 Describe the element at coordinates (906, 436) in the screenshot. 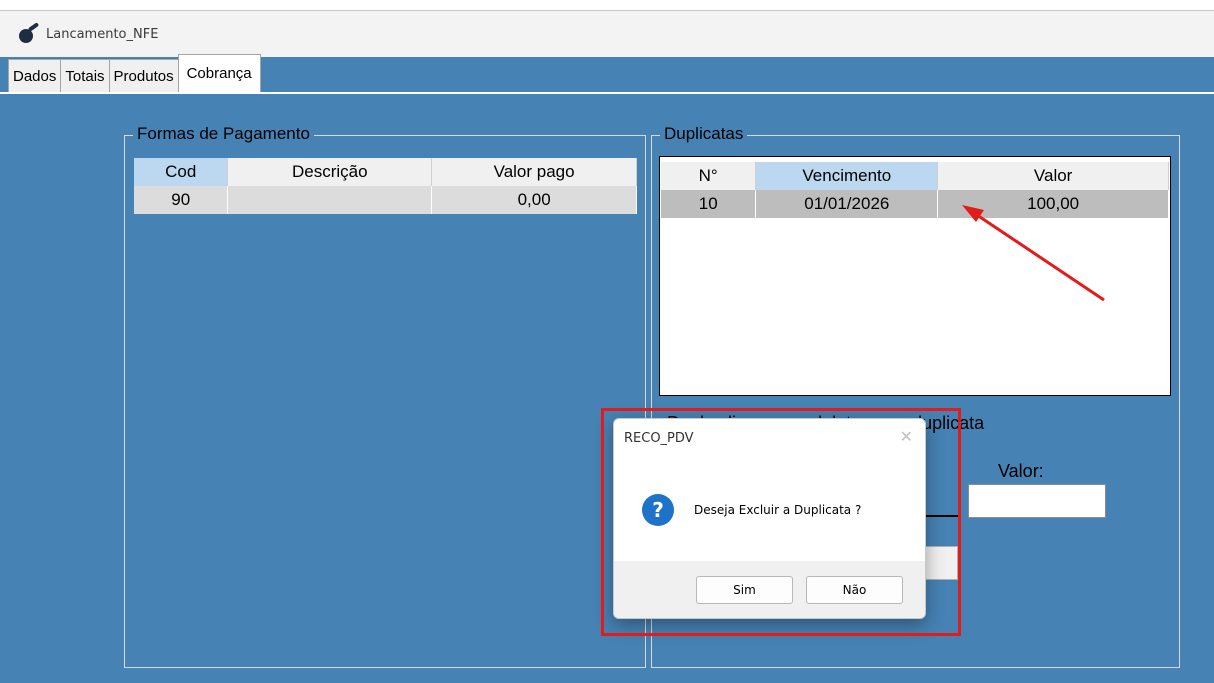

I see `close-icon: ✕` at that location.